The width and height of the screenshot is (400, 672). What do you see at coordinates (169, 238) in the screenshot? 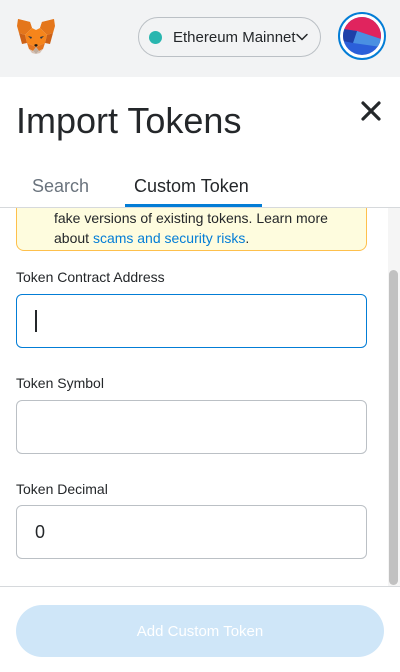
I see `scams-security-risks-link: scams and security risks` at bounding box center [169, 238].